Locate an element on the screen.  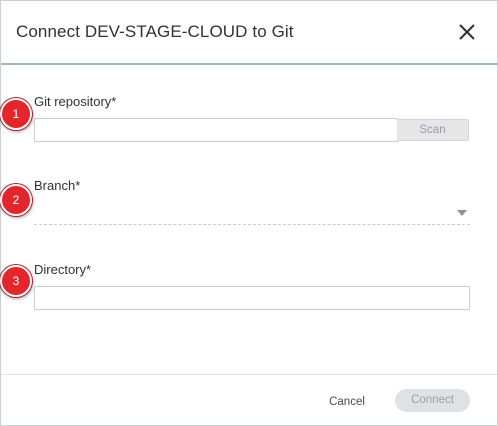
git-repository-label: Git repository* is located at coordinates (75, 101).